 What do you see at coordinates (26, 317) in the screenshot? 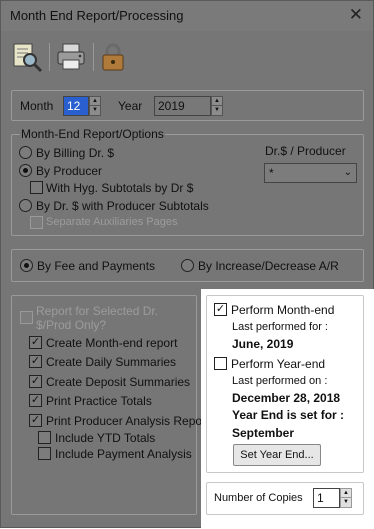
I see `for-selected-checkbox` at bounding box center [26, 317].